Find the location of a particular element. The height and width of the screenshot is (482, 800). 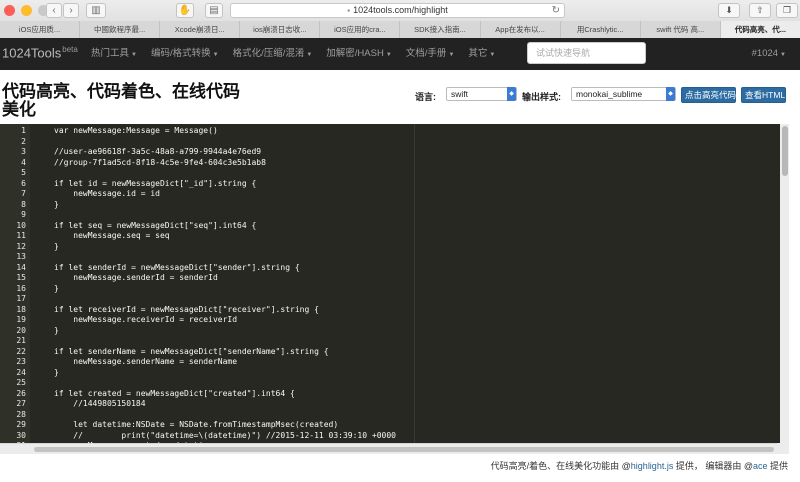

sidebar-button: ▥ is located at coordinates (96, 10).